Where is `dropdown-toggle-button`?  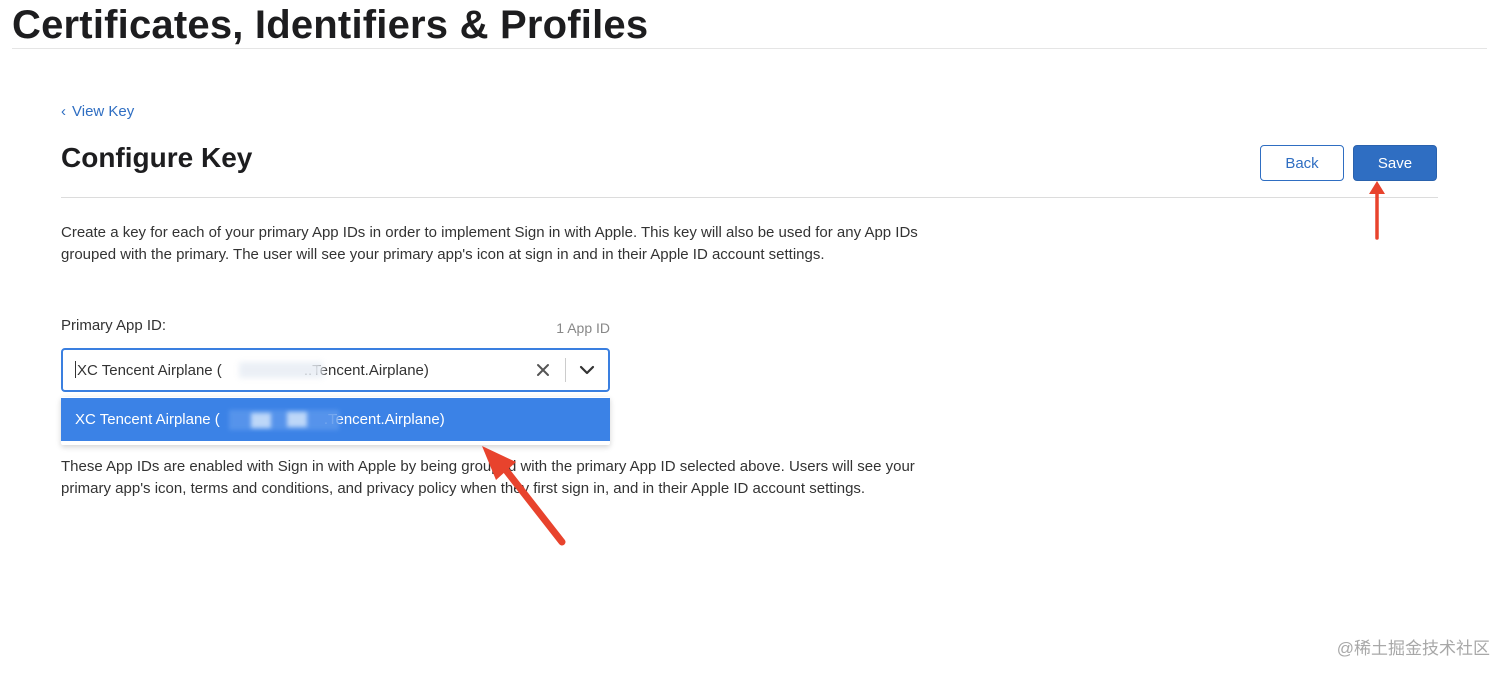
dropdown-toggle-button is located at coordinates (587, 370).